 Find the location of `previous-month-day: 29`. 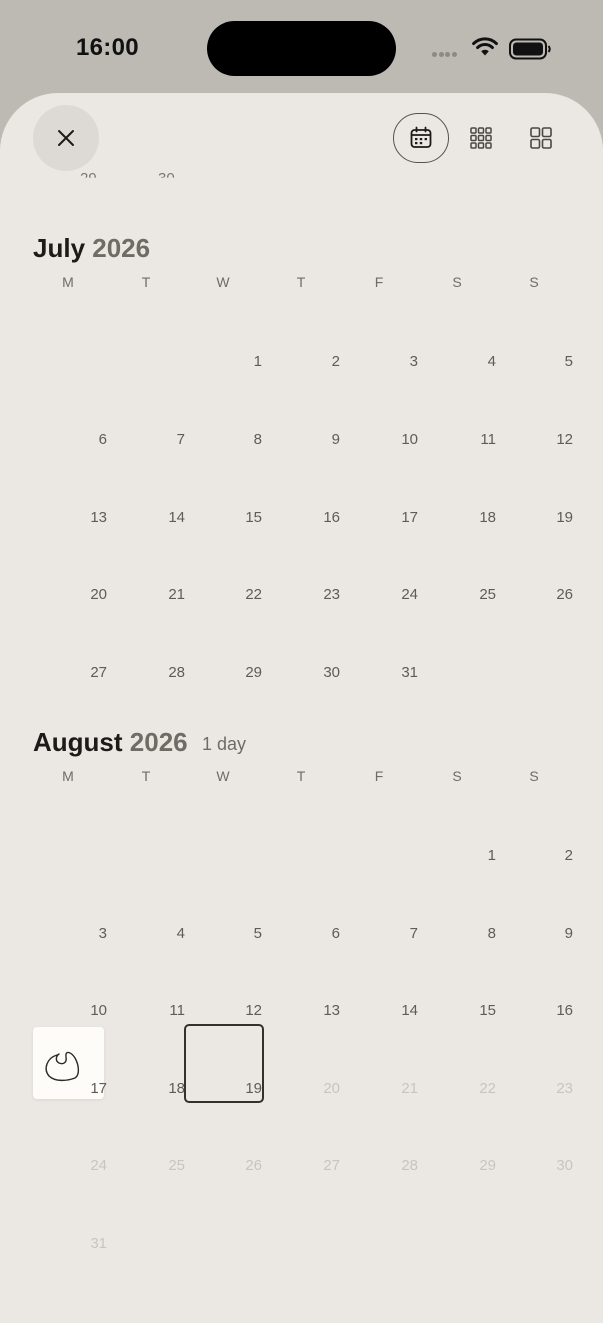

previous-month-day: 29 is located at coordinates (88, 178).